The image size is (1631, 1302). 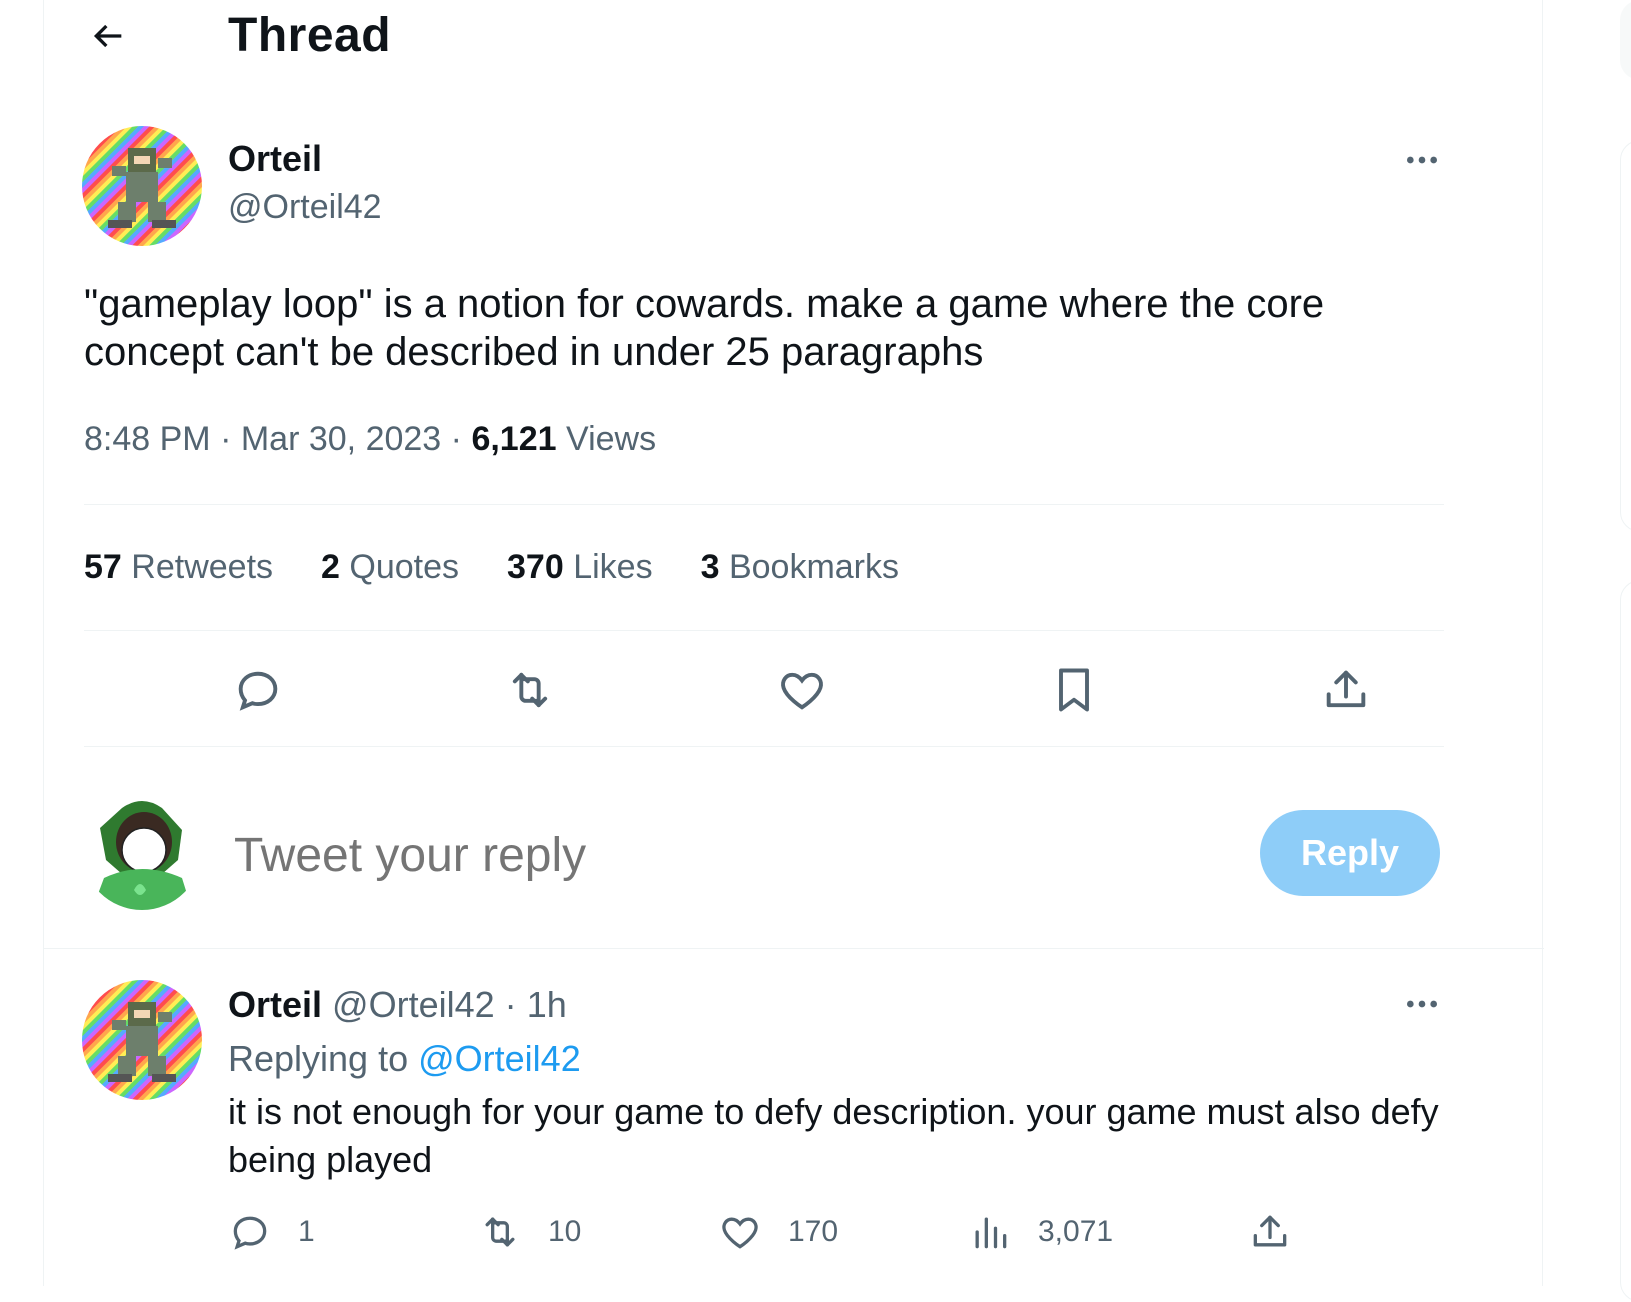 I want to click on bookmark-button, so click(x=1074, y=690).